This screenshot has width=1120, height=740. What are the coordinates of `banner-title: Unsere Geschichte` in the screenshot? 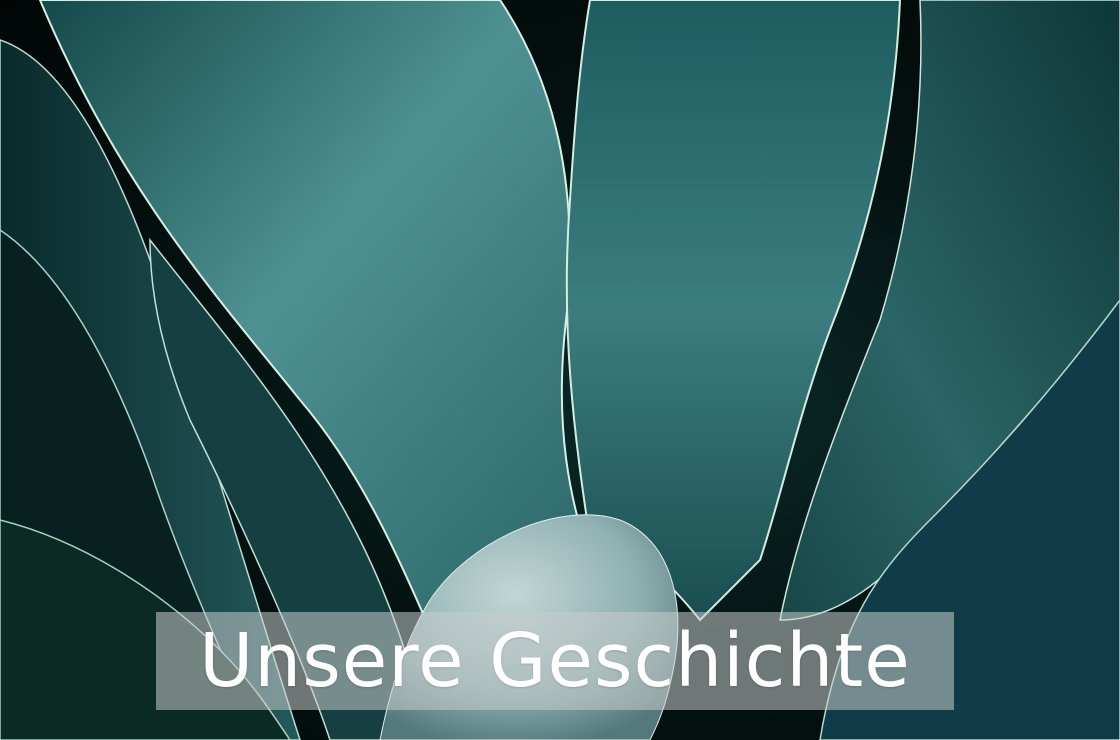 It's located at (555, 661).